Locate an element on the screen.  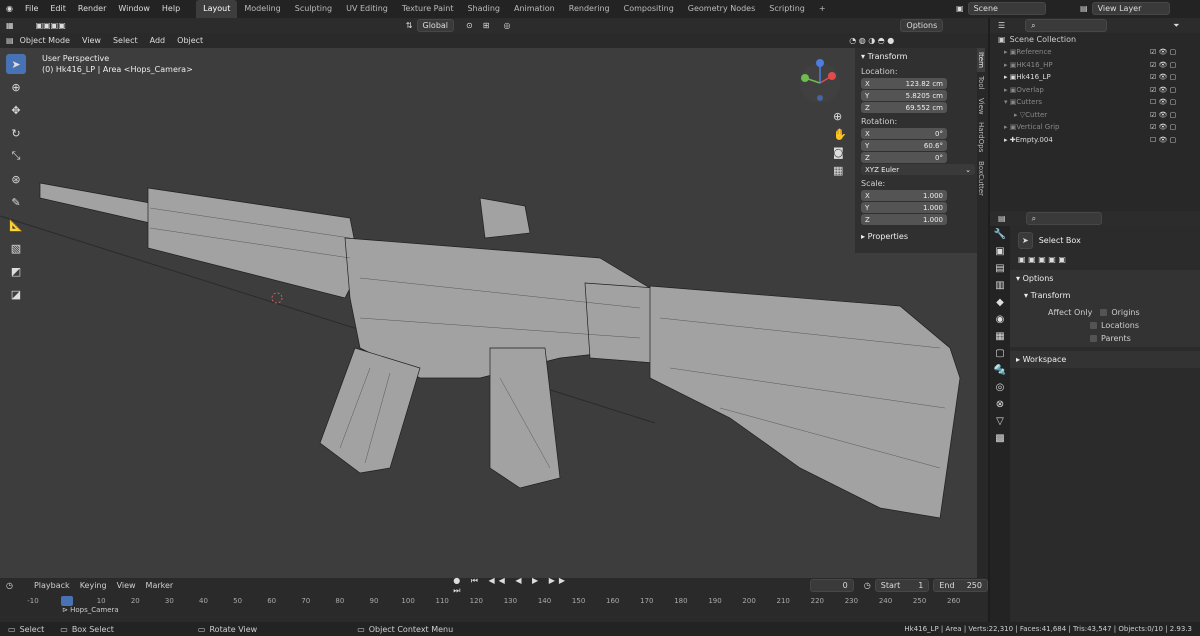
location-y-field: Y 5.8205 cm is located at coordinates (904, 95).